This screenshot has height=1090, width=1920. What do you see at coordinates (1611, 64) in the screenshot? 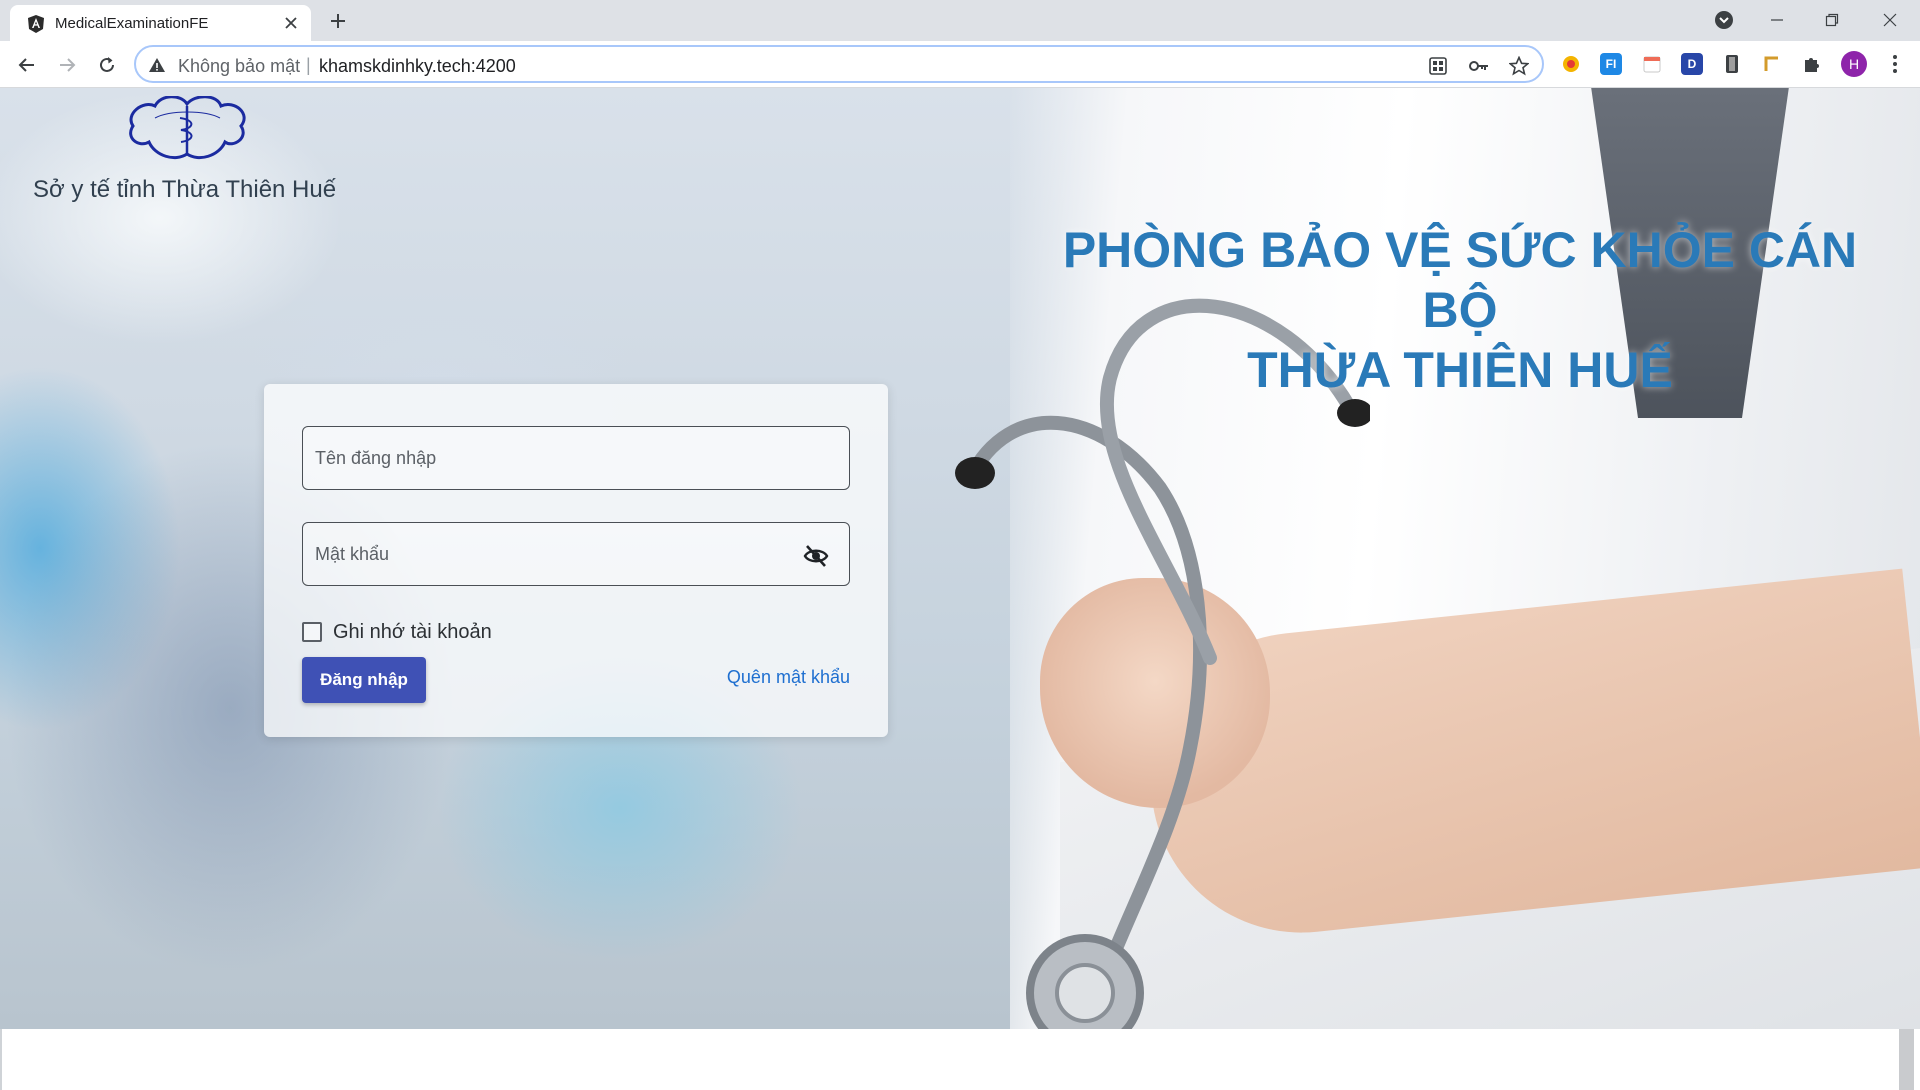
I see `fi-extension-icon: FI` at bounding box center [1611, 64].